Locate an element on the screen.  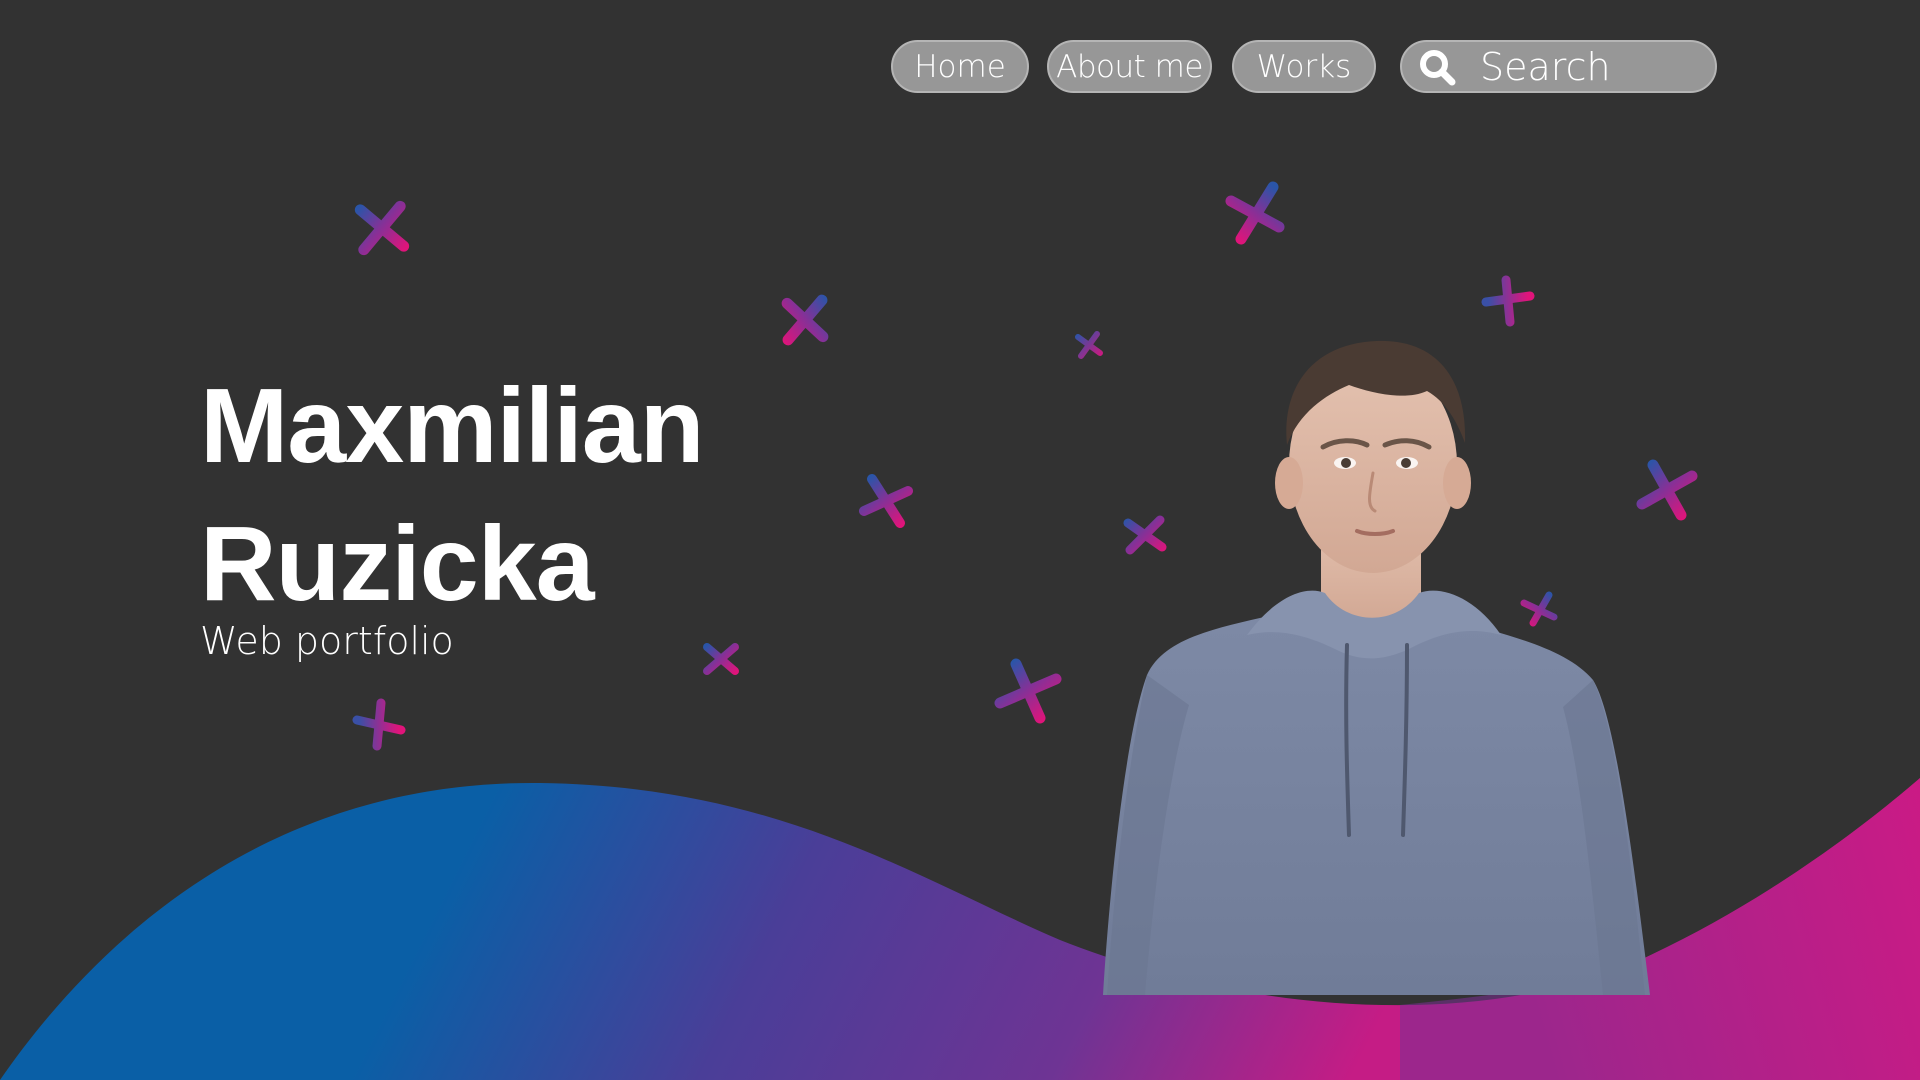
hero-last-name: Ruzicka is located at coordinates (397, 564).